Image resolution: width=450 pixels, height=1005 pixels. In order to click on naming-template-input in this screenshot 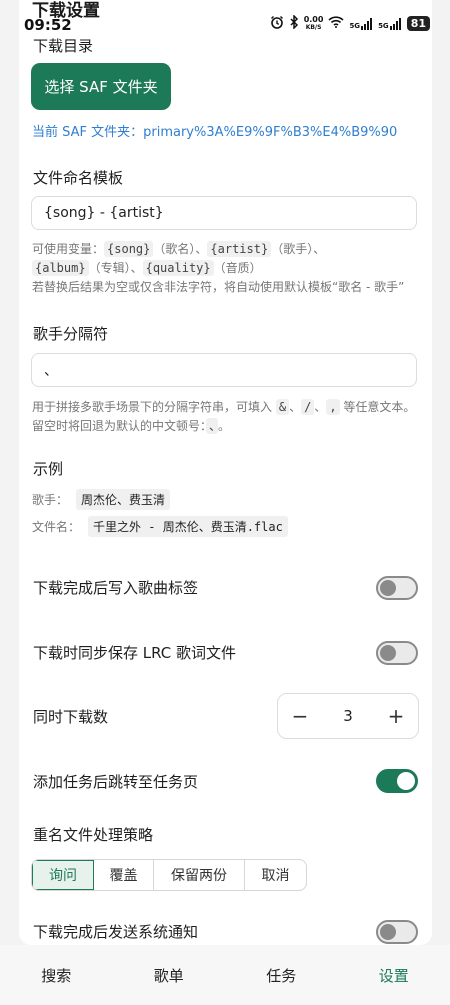, I will do `click(224, 213)`.